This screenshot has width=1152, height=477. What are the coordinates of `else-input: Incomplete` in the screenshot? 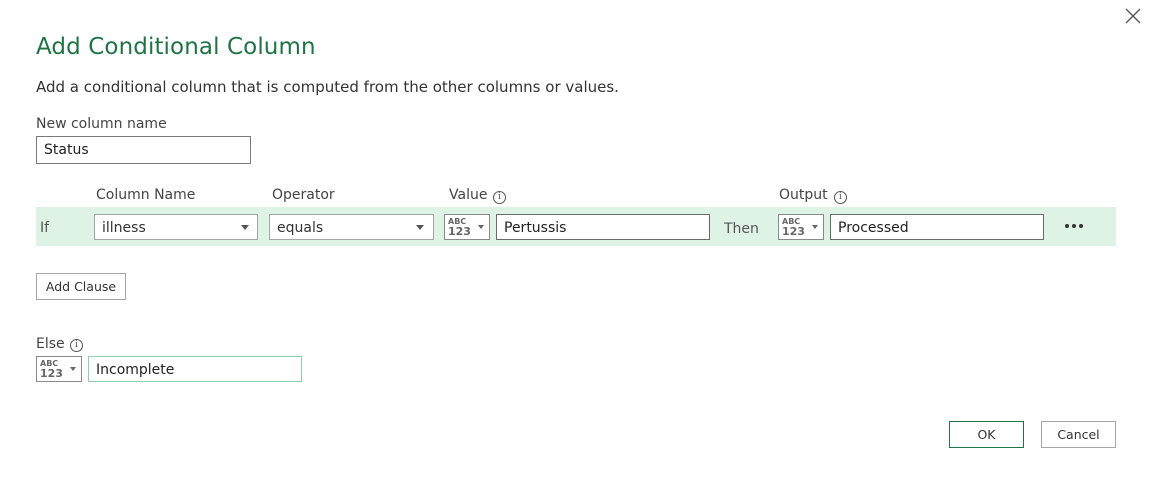 It's located at (195, 369).